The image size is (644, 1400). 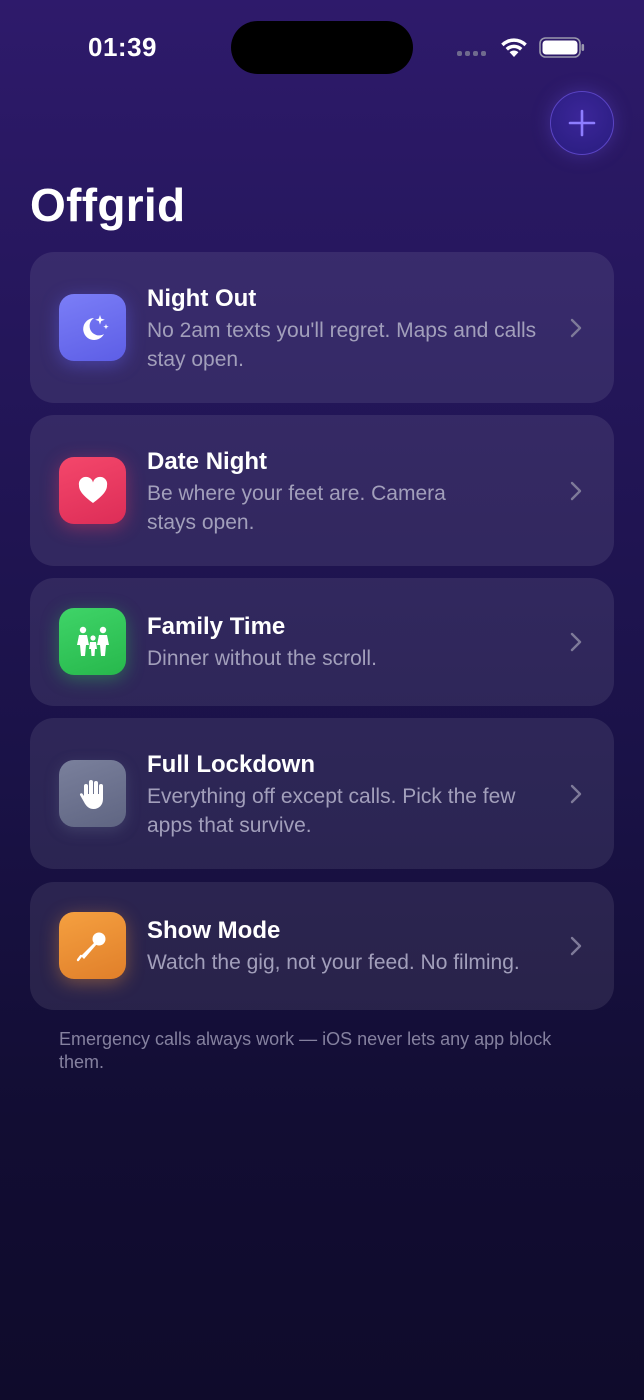 I want to click on moon-stars-icon, so click(x=95, y=327).